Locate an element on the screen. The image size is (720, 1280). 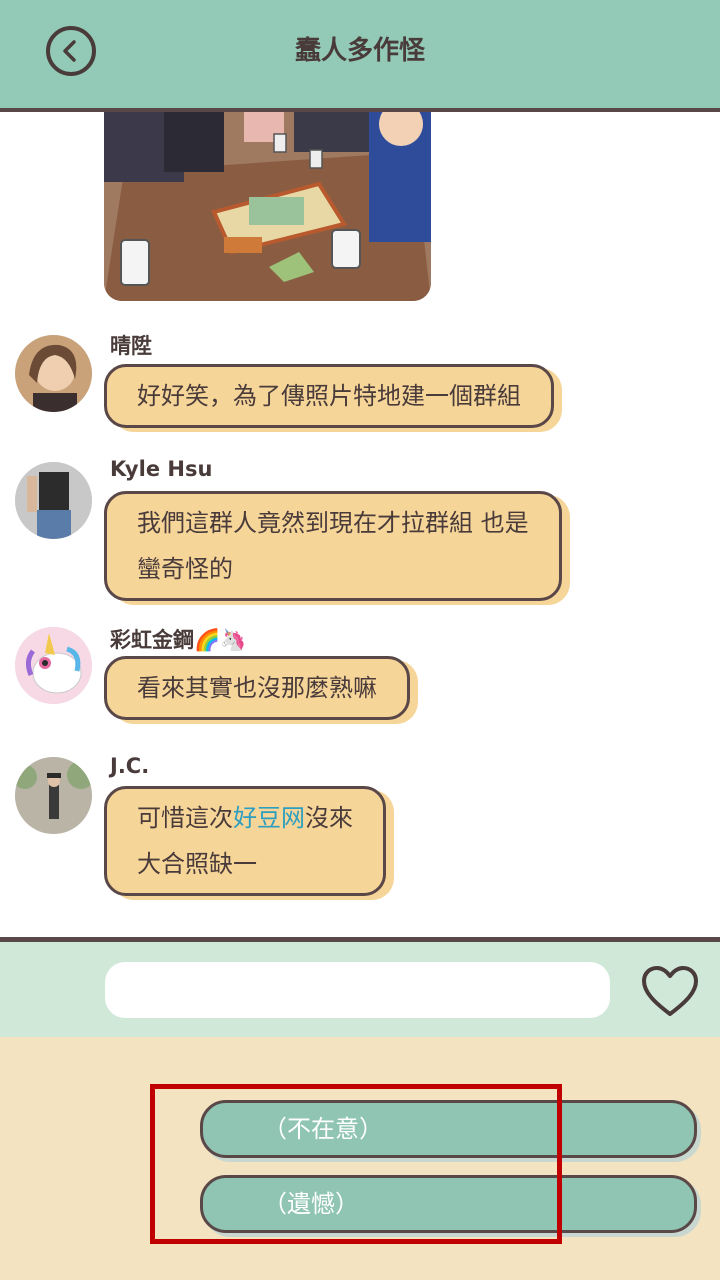
input-bar is located at coordinates (360, 989).